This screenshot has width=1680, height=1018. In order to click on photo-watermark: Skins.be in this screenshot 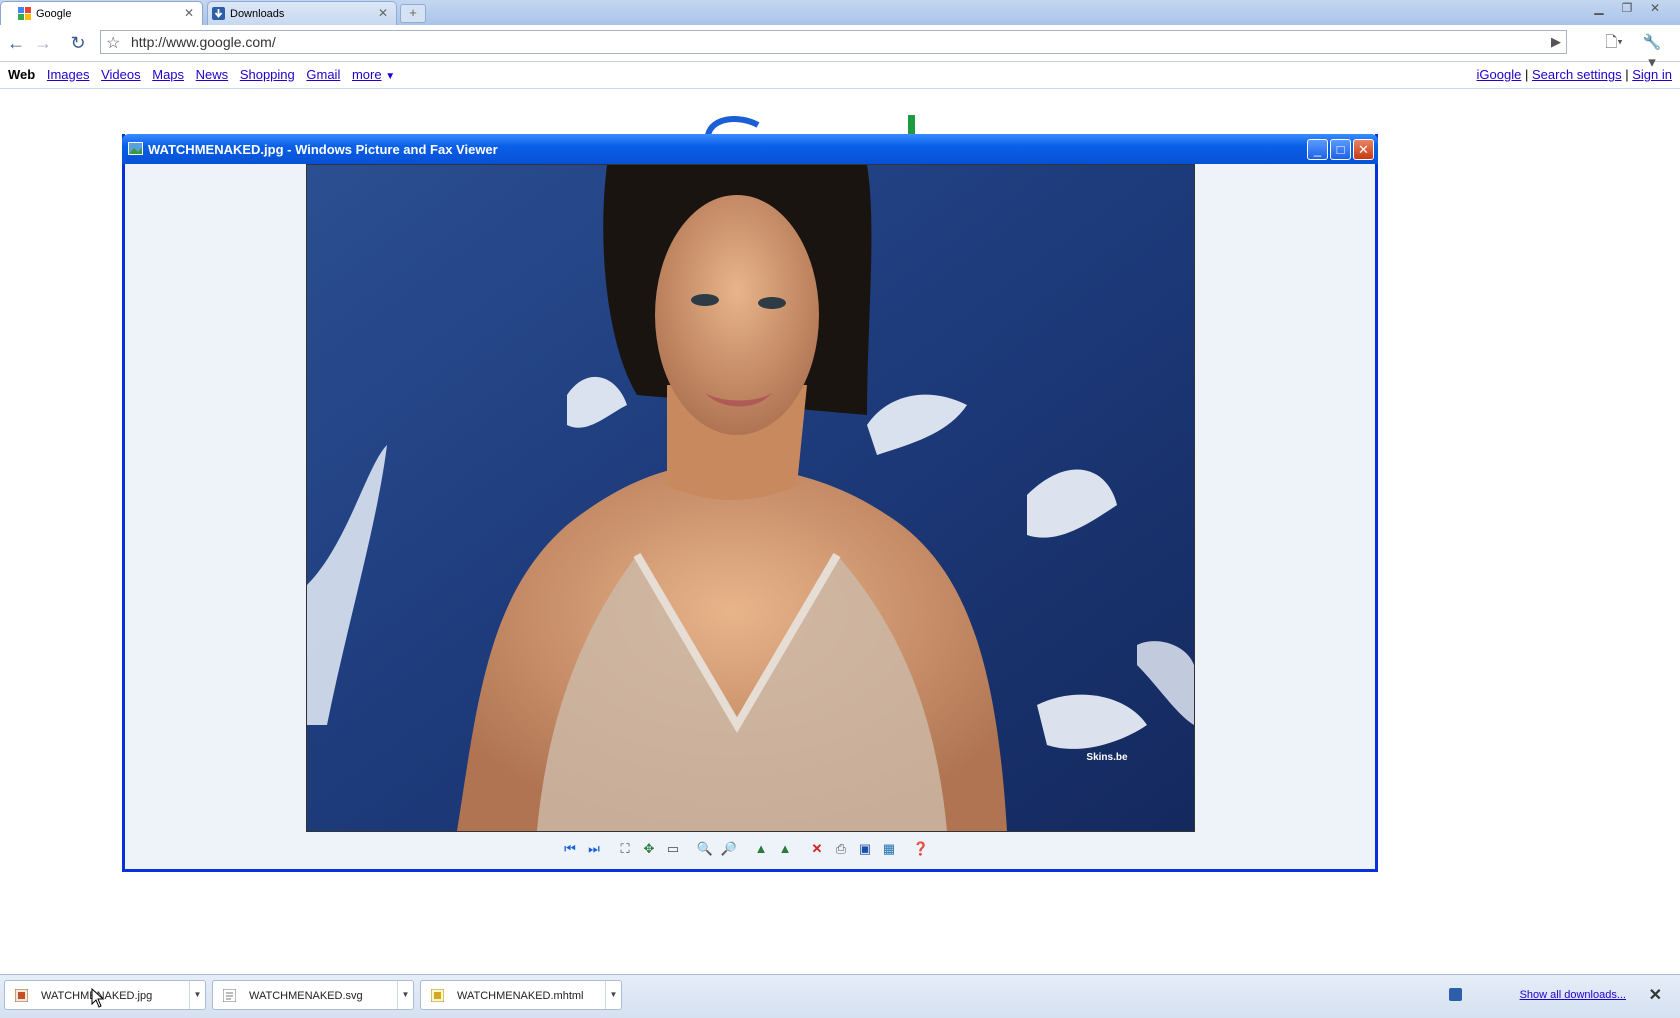, I will do `click(1107, 757)`.